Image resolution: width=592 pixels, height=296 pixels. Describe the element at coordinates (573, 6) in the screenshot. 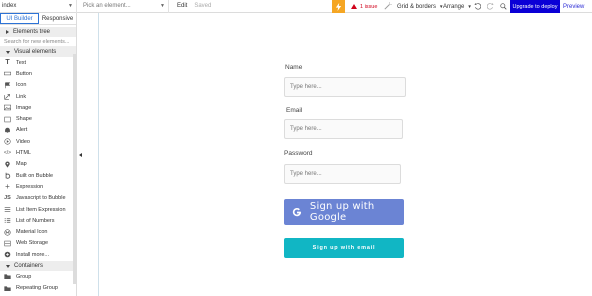

I see `preview-link: Preview` at that location.